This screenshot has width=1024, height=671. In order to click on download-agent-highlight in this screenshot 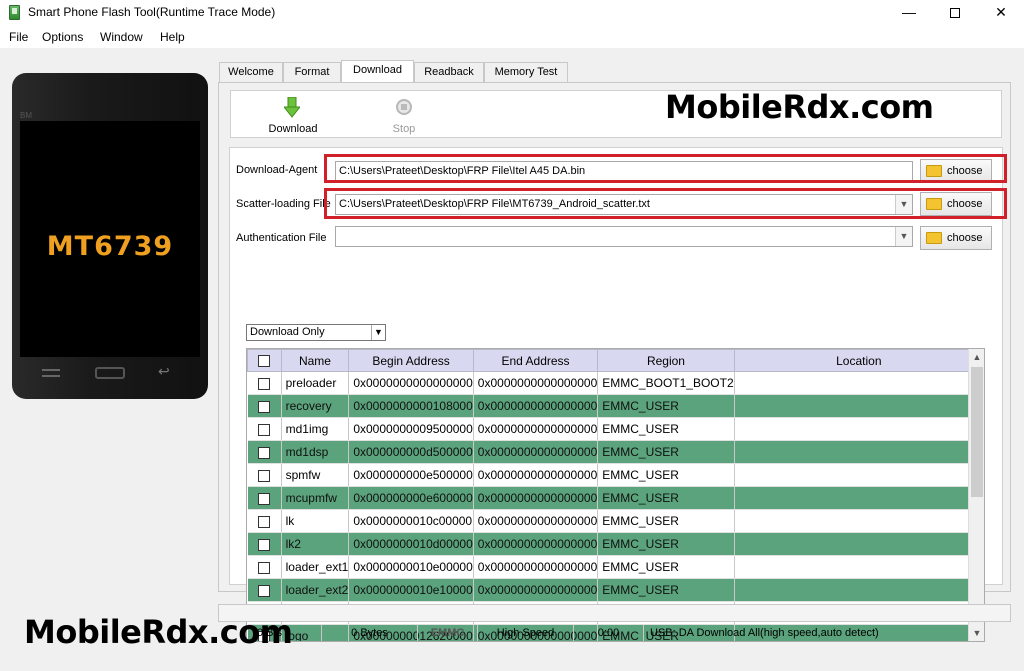, I will do `click(665, 168)`.